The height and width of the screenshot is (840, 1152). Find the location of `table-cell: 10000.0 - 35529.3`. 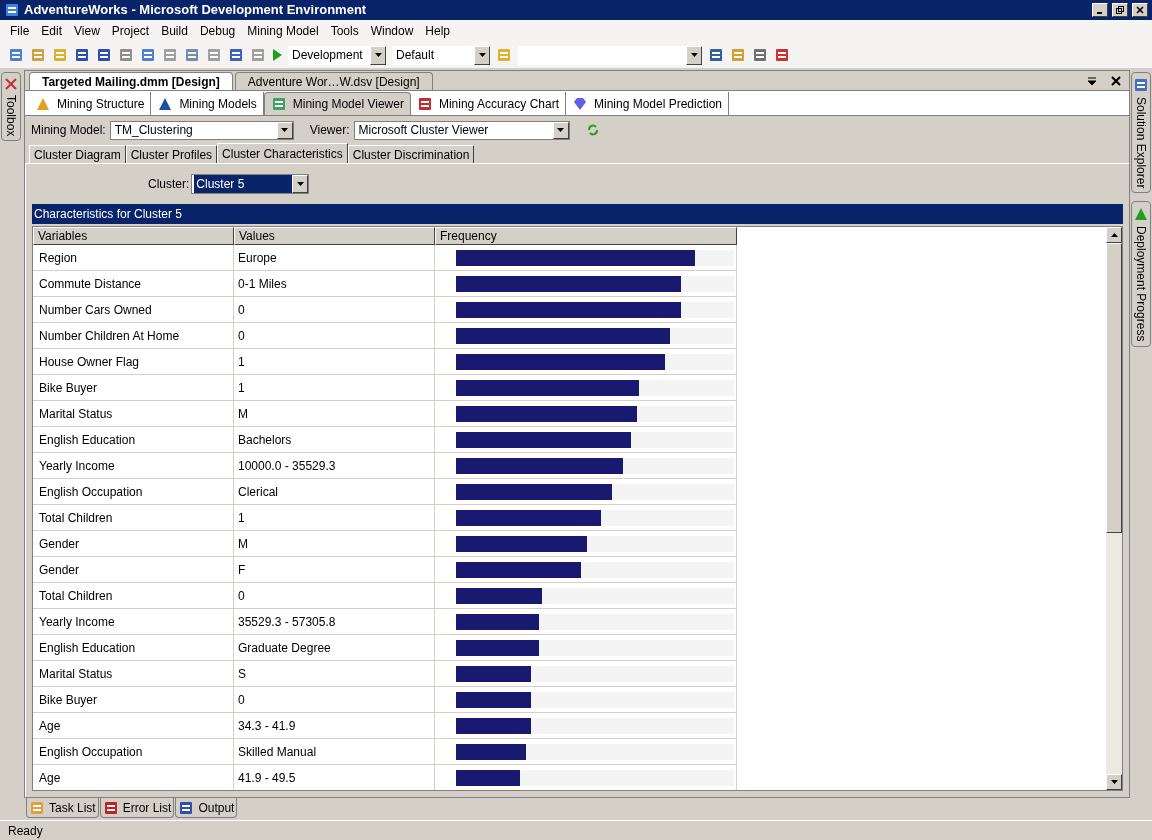

table-cell: 10000.0 - 35529.3 is located at coordinates (334, 466).